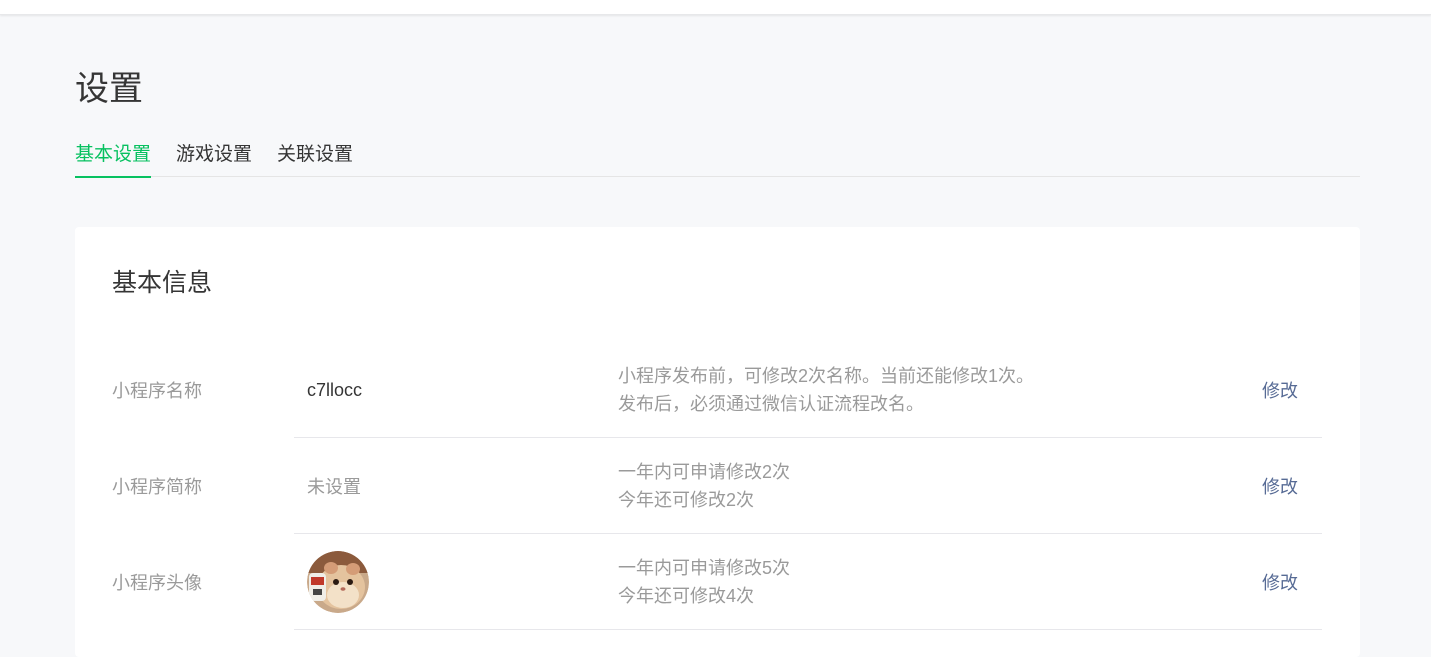  Describe the element at coordinates (686, 596) in the screenshot. I see `description-line: 今年还可修改4次` at that location.